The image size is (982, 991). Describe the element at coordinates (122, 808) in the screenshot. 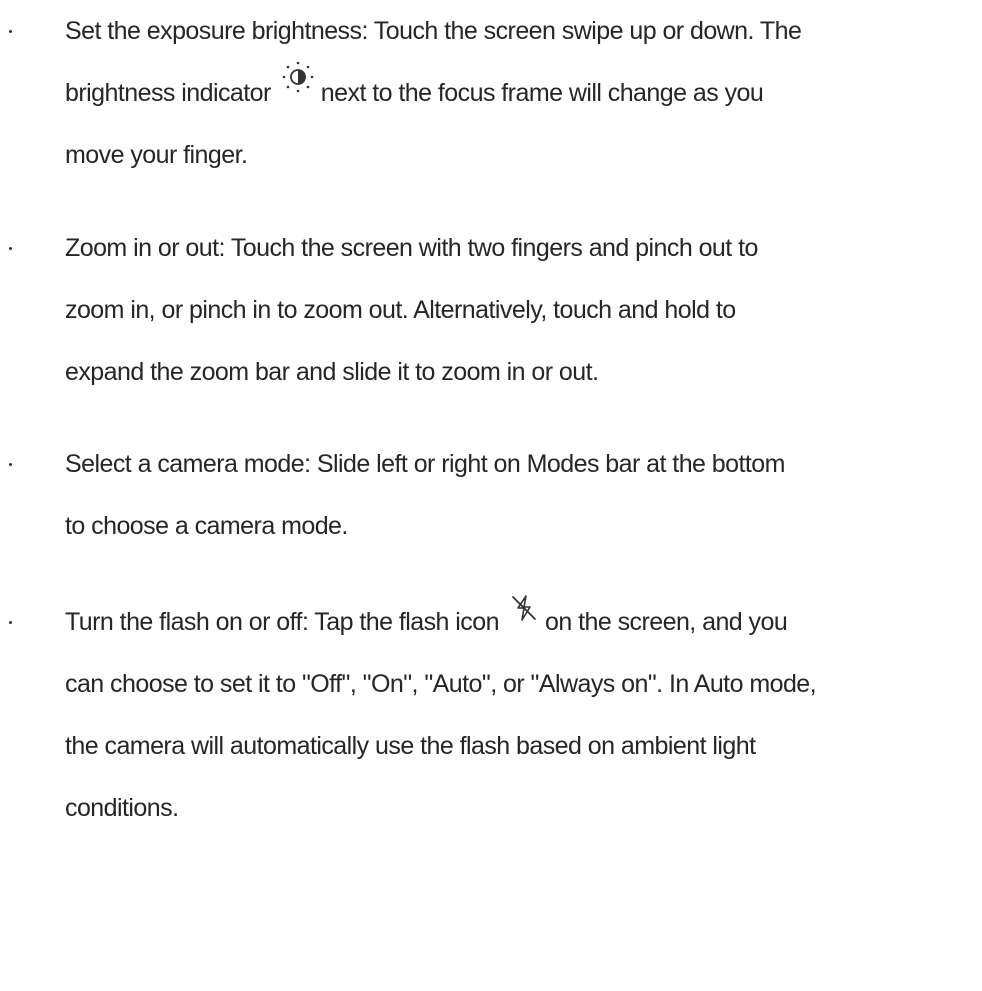

I see `text-line: conditions.` at that location.